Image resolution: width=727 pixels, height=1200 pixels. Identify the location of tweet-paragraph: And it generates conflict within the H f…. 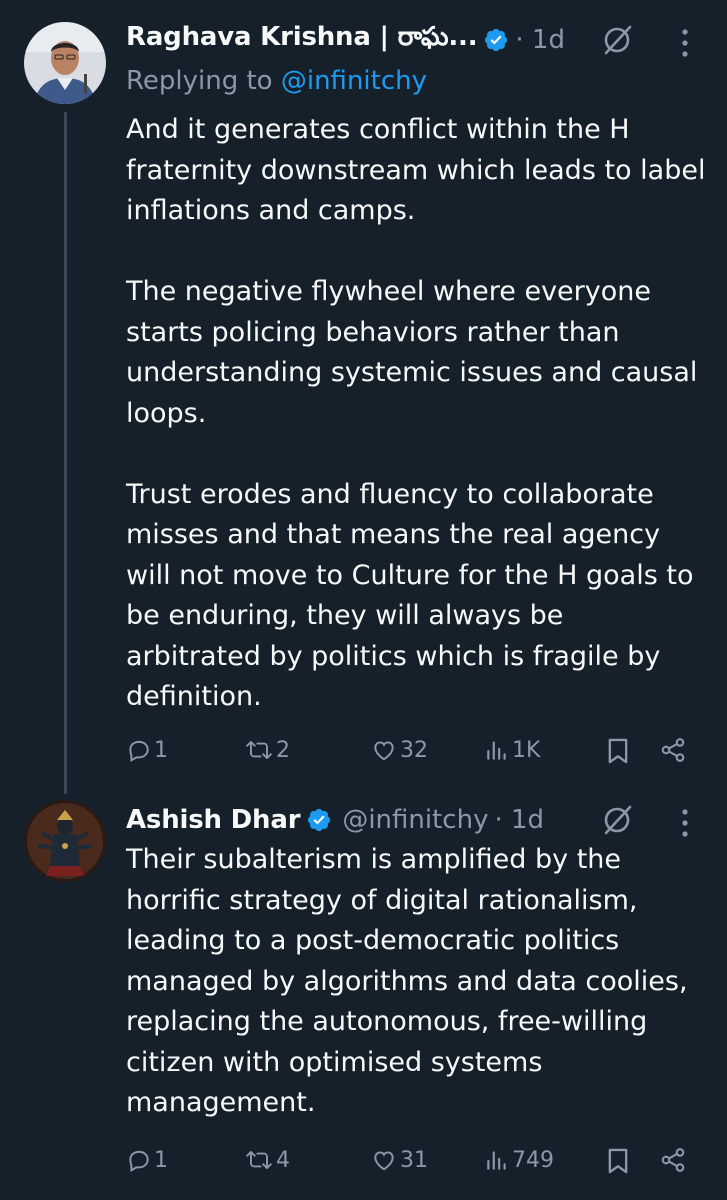
(416, 170).